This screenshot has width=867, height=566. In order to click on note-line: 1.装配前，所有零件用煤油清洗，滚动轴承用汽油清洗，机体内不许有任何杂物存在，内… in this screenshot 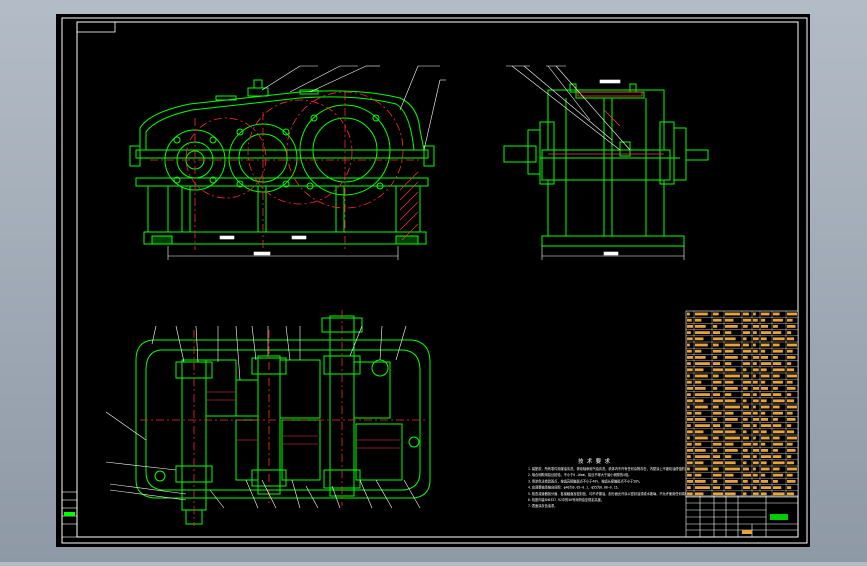, I will do `click(614, 468)`.